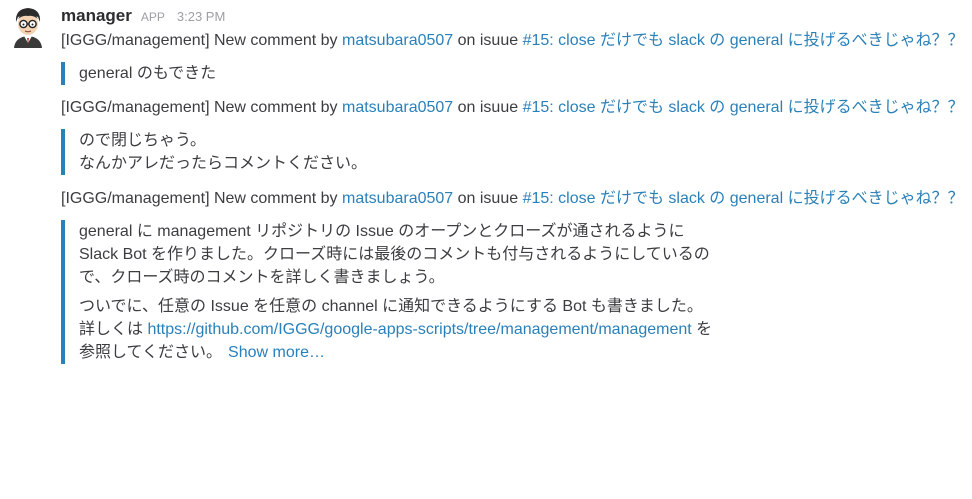  What do you see at coordinates (152, 17) in the screenshot?
I see `app-badge: APP` at bounding box center [152, 17].